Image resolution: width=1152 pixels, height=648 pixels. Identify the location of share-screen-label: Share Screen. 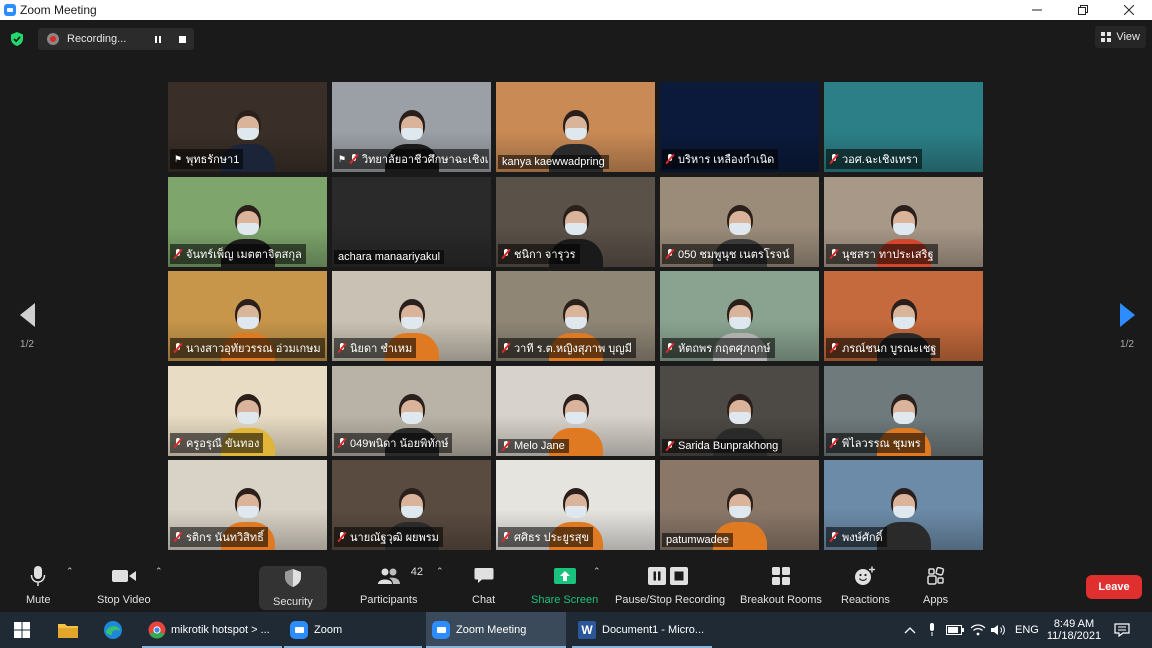
(565, 600).